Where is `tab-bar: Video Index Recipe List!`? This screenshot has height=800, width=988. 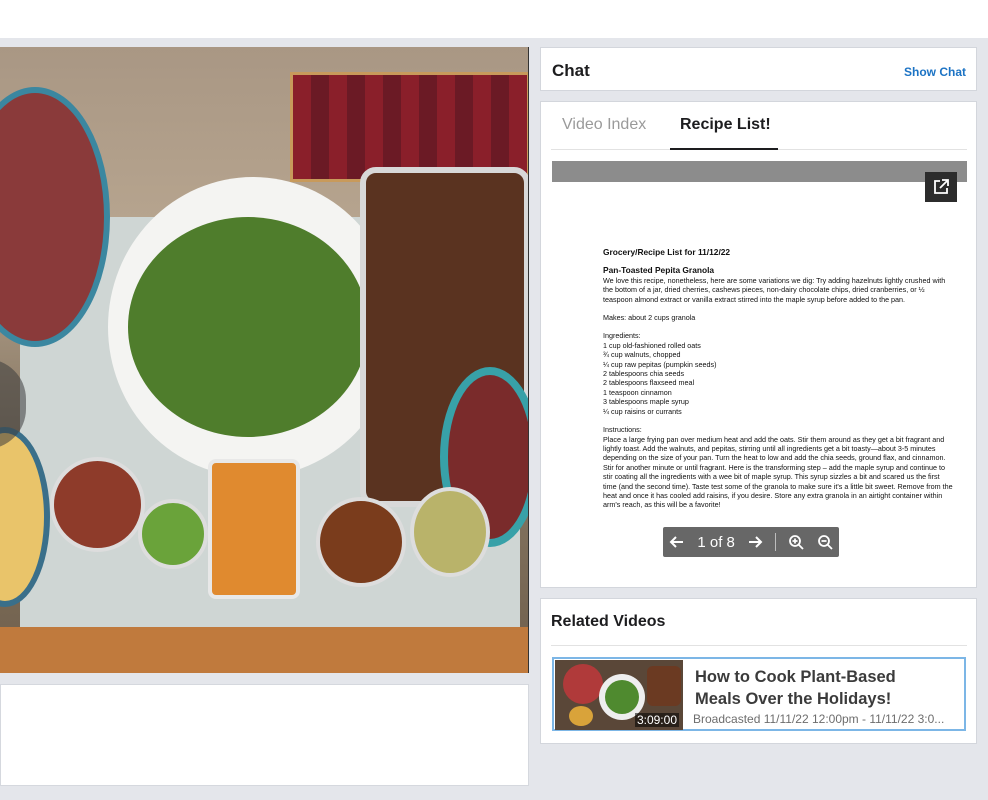 tab-bar: Video Index Recipe List! is located at coordinates (759, 126).